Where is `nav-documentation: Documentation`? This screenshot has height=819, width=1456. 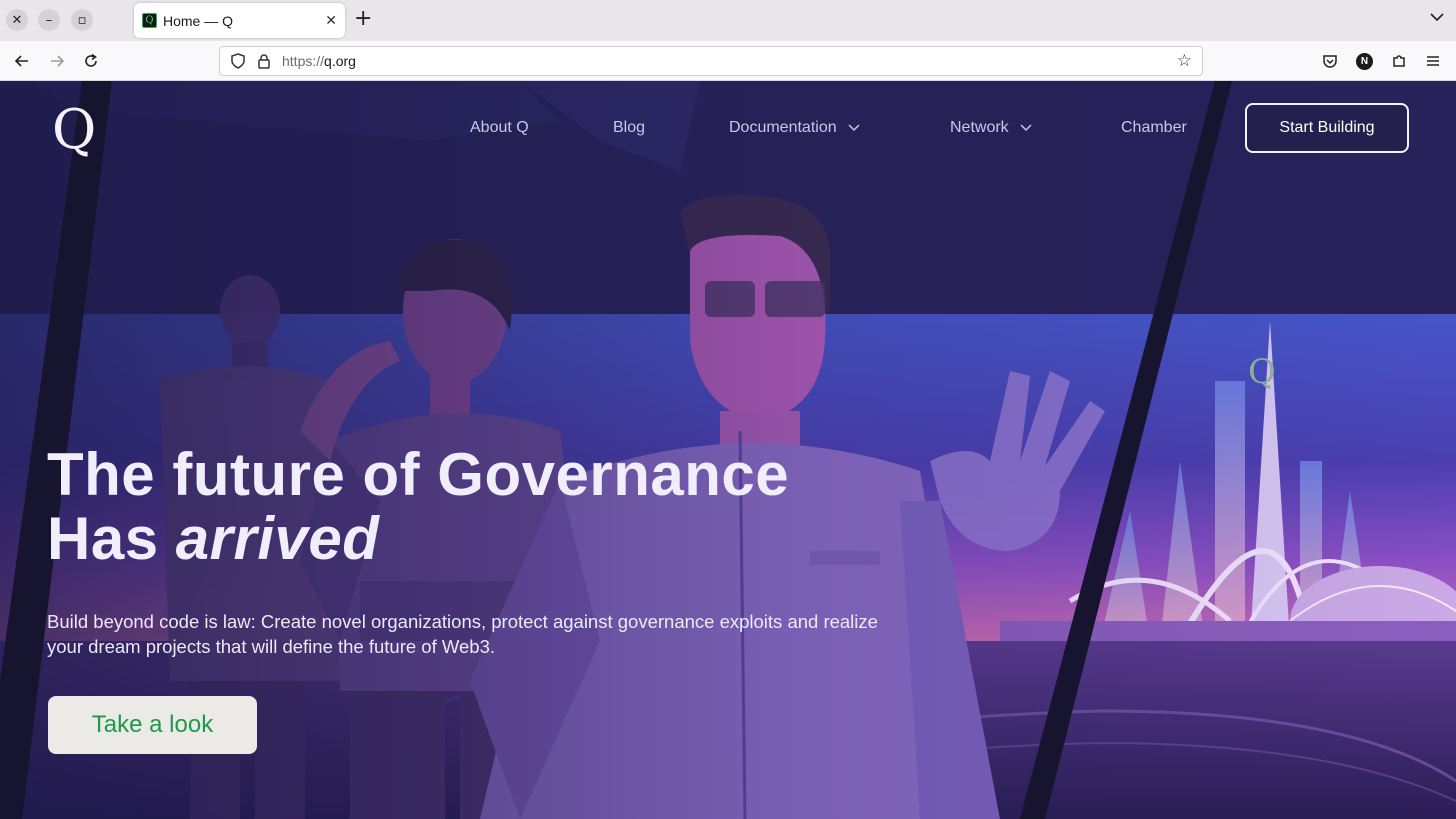
nav-documentation: Documentation is located at coordinates (795, 128).